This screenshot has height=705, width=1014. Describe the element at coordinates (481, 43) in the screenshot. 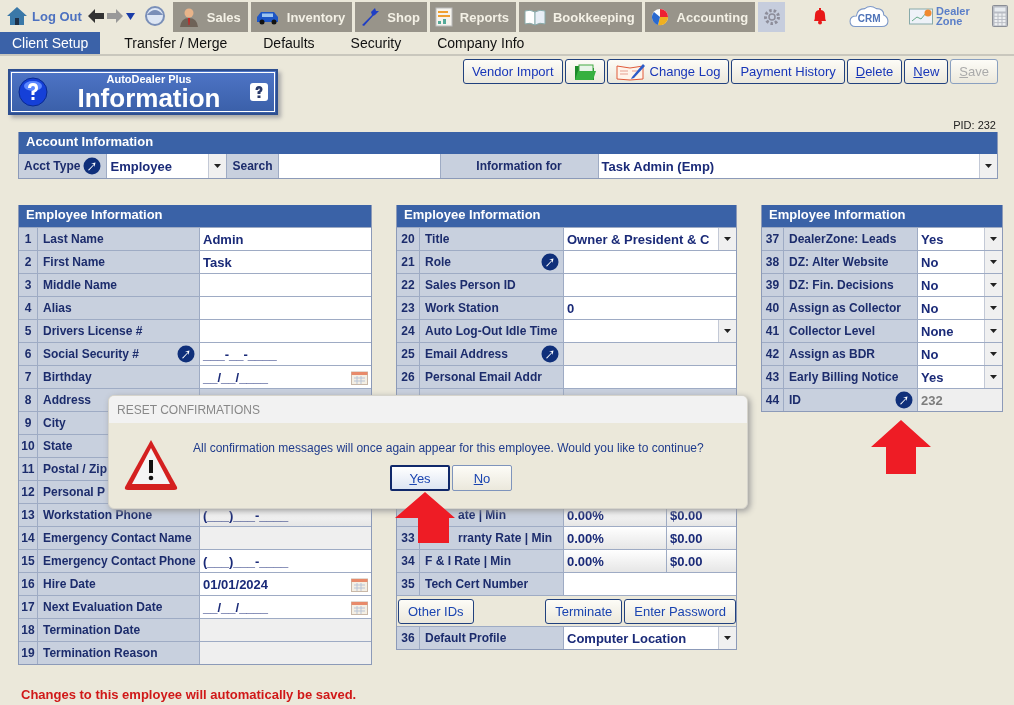

I see `nav-tab: Company Info` at that location.